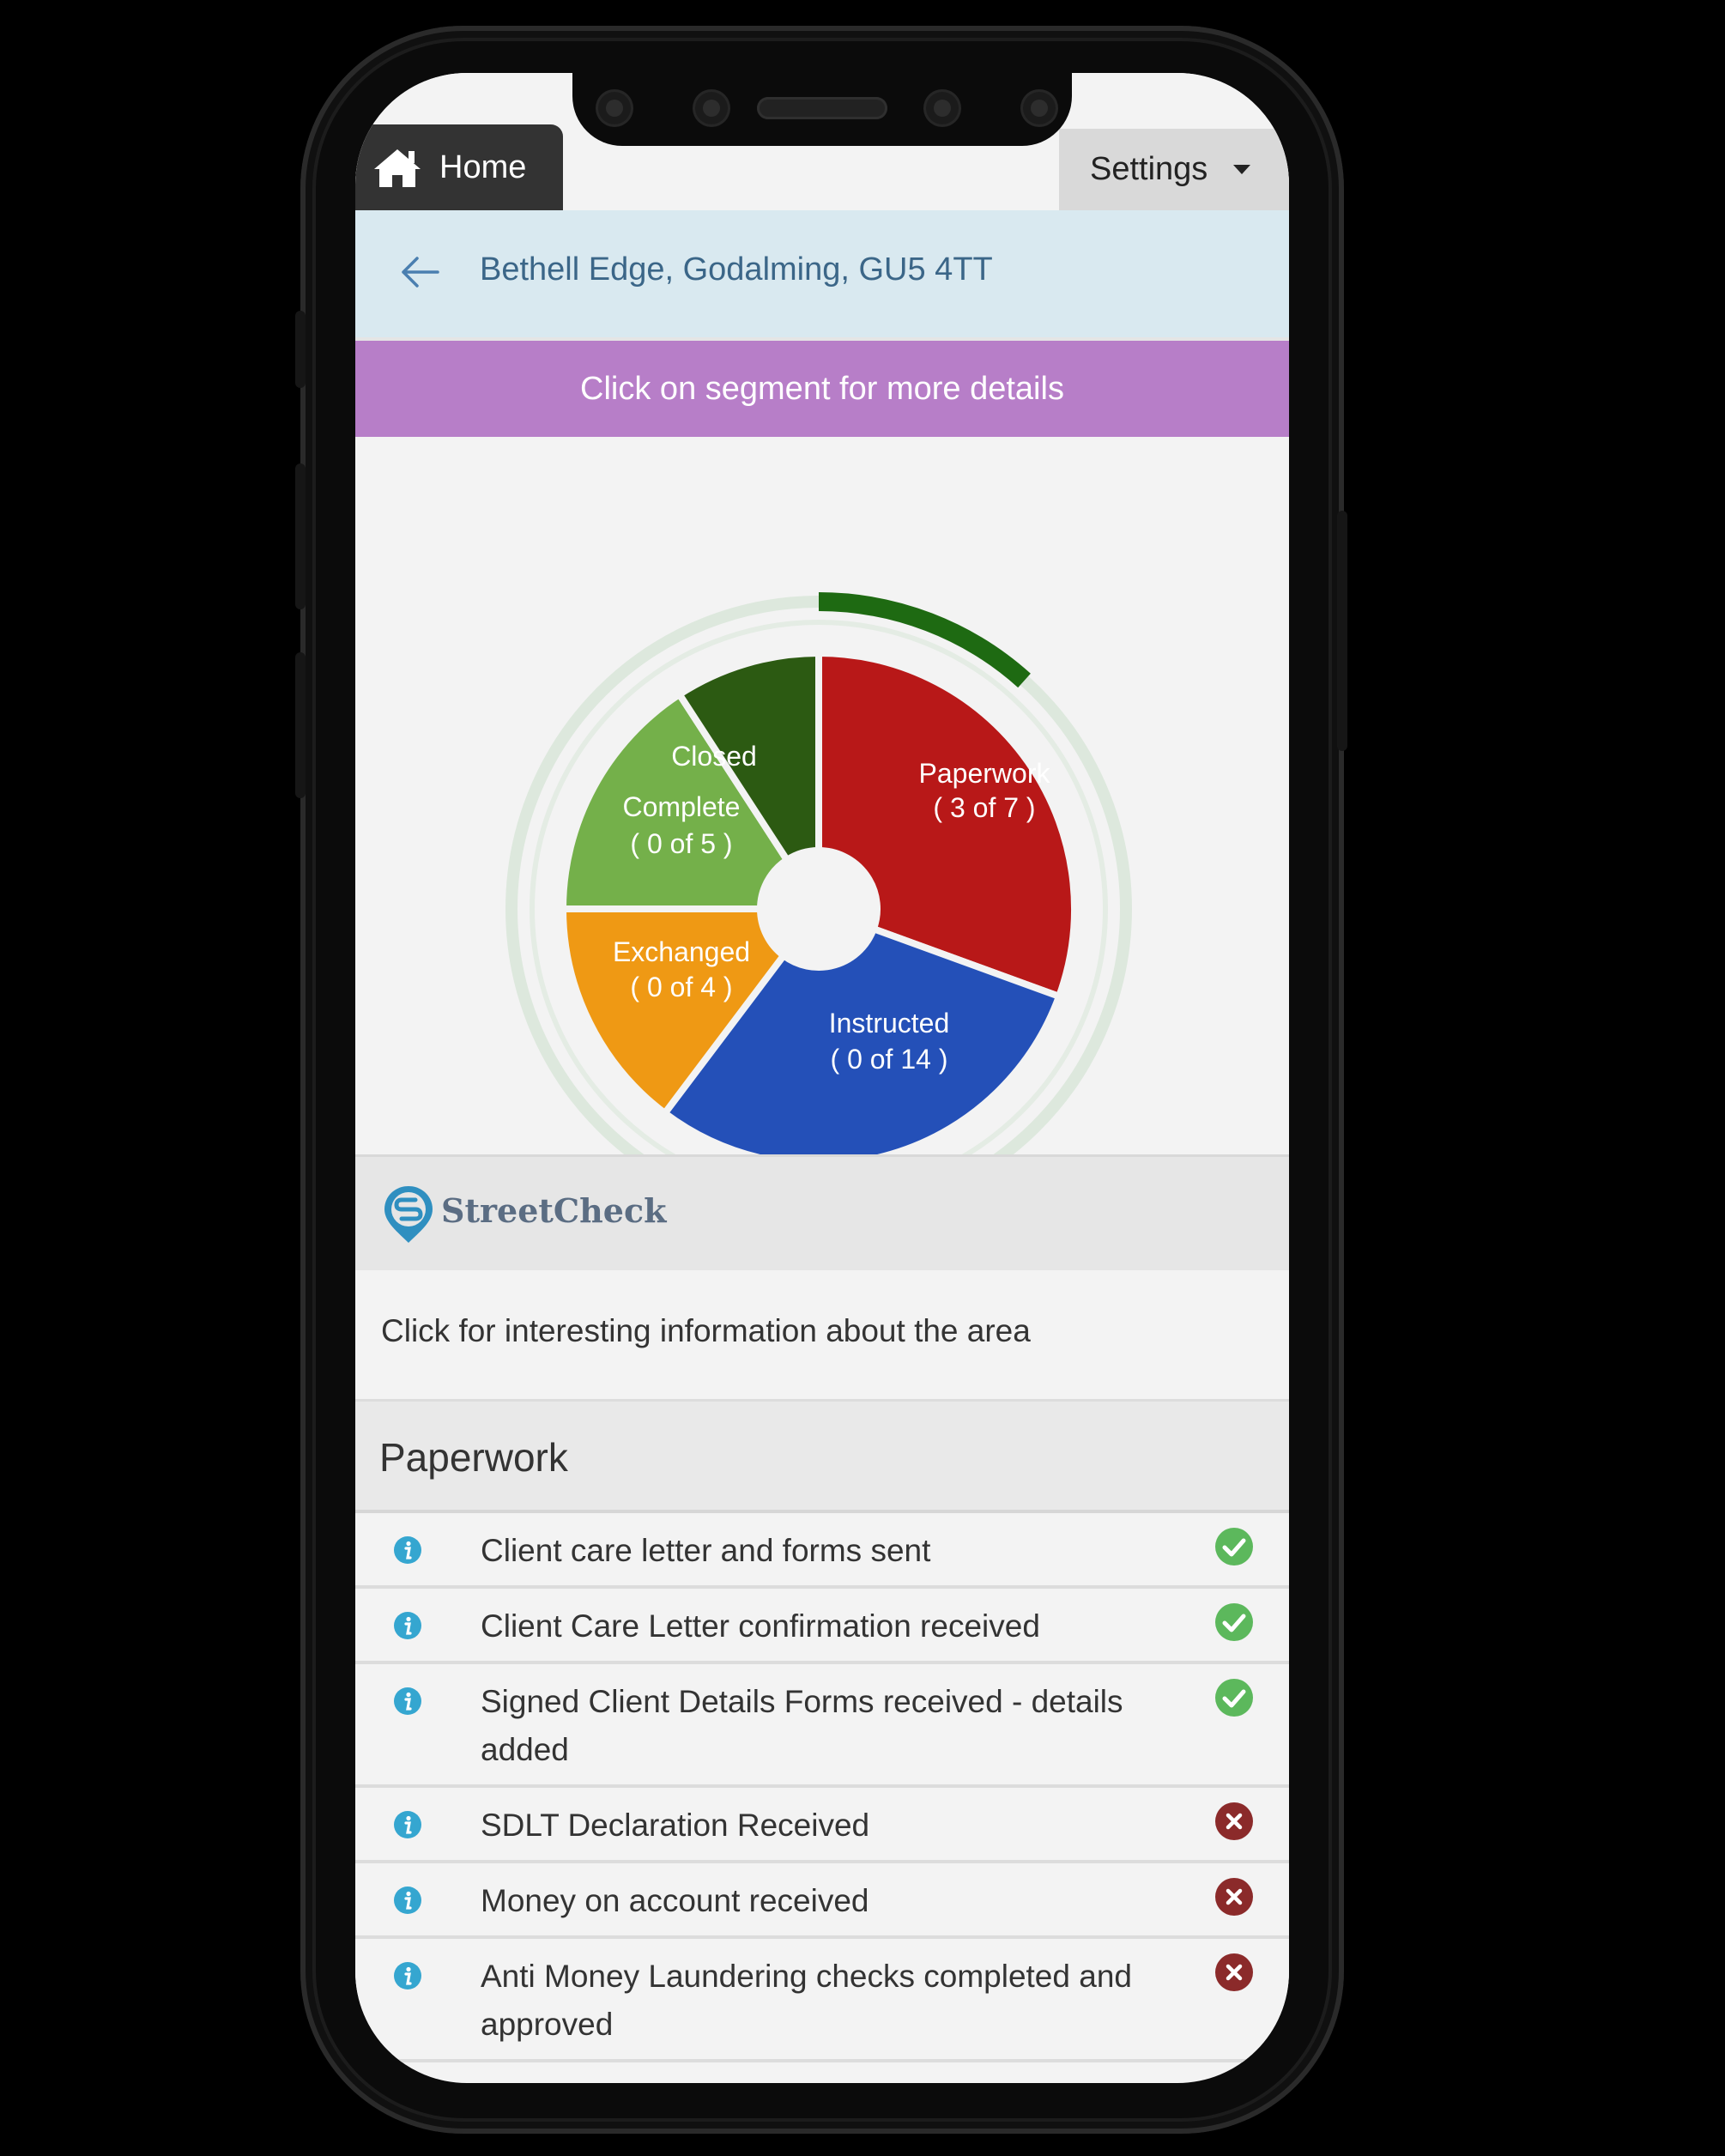 This screenshot has width=1725, height=2156. Describe the element at coordinates (1342, 631) in the screenshot. I see `side-button-right` at that location.